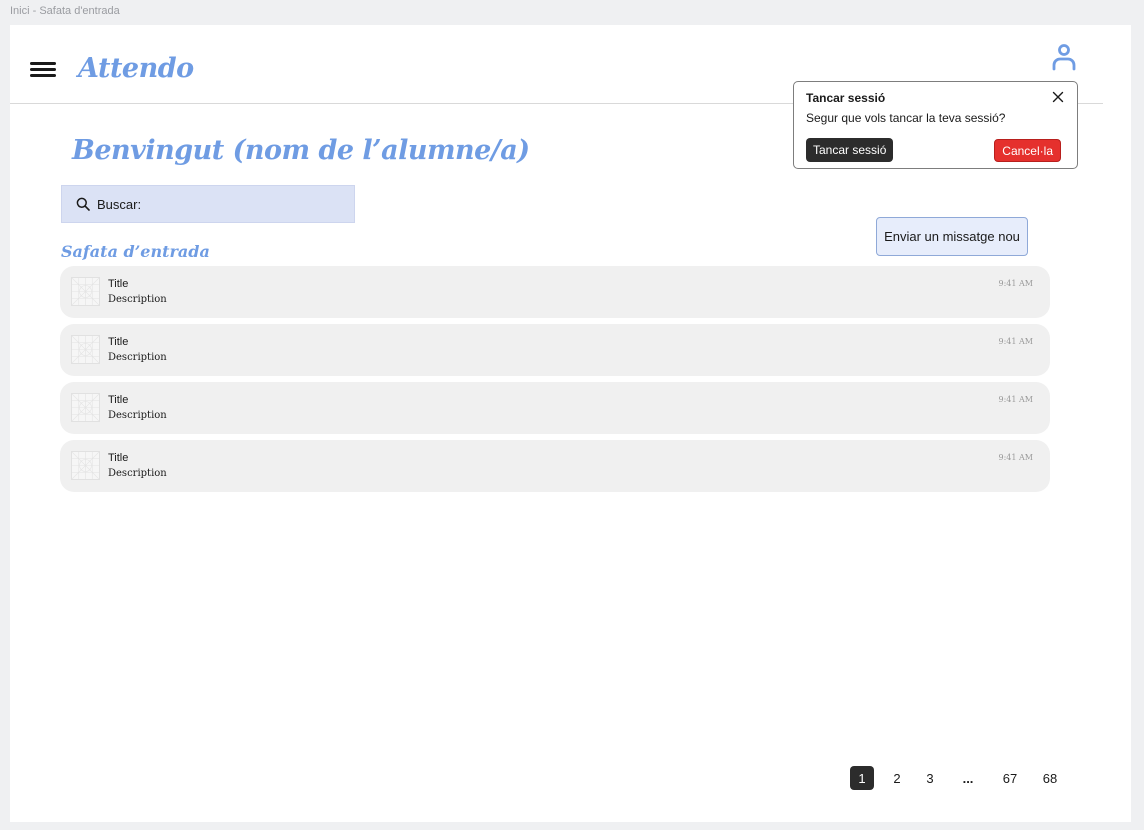 The height and width of the screenshot is (830, 1144). I want to click on popup-title: Tancar sessió, so click(846, 98).